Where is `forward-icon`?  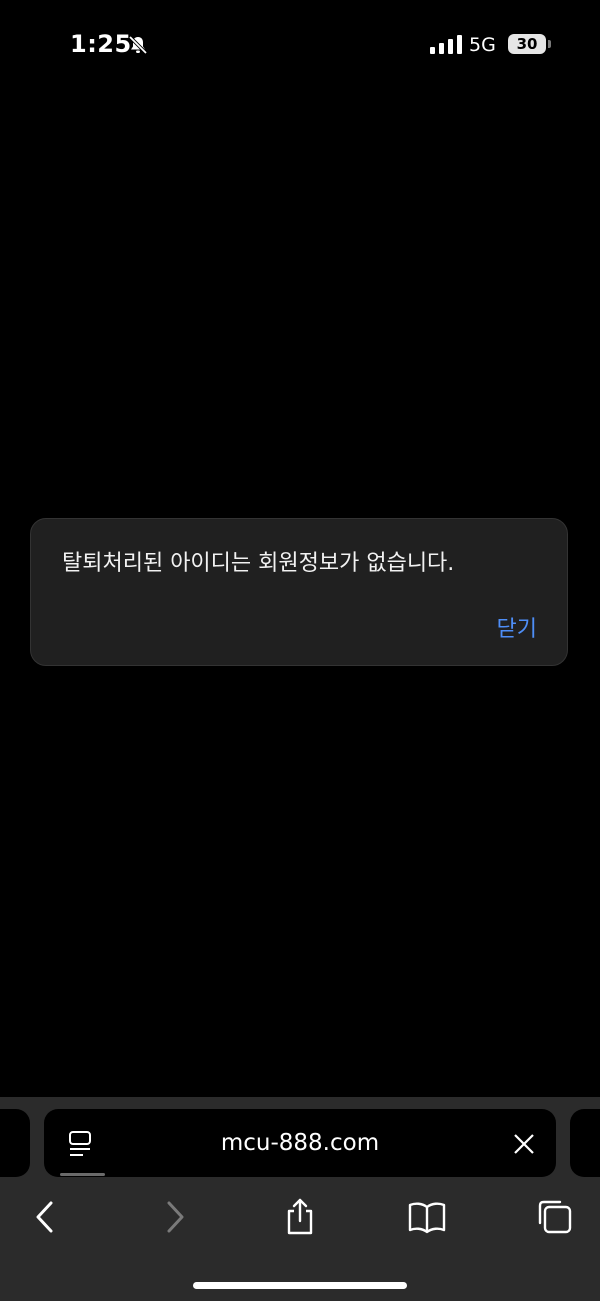 forward-icon is located at coordinates (174, 1217).